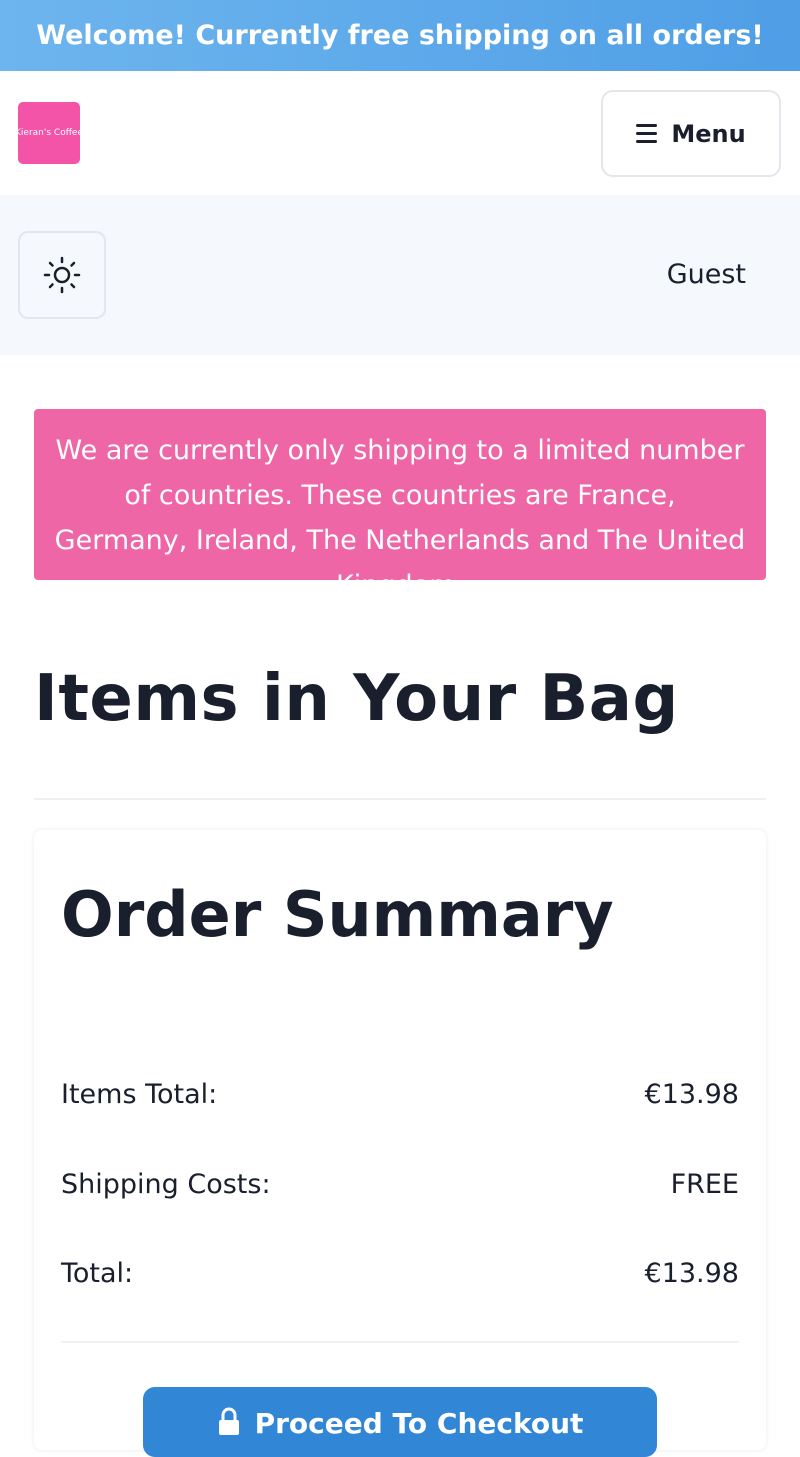 This screenshot has width=800, height=1457. I want to click on page-title: Items in Your Bag, so click(356, 699).